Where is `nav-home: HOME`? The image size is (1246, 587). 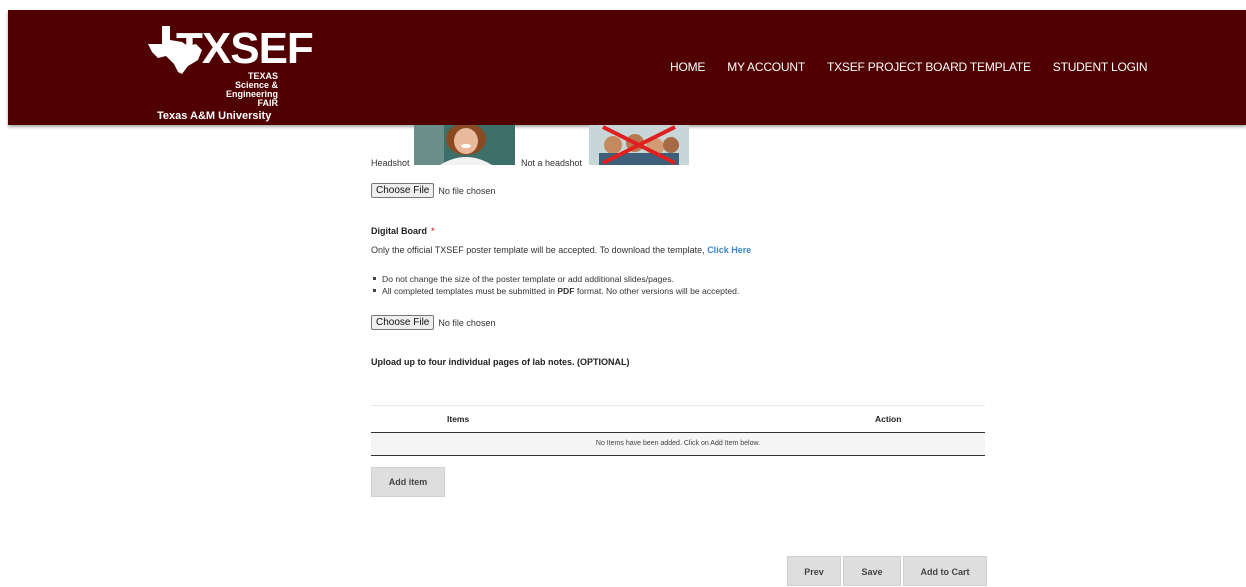
nav-home: HOME is located at coordinates (687, 67).